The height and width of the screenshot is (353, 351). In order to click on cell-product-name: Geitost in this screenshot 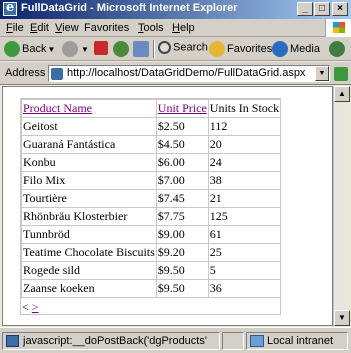, I will do `click(89, 126)`.